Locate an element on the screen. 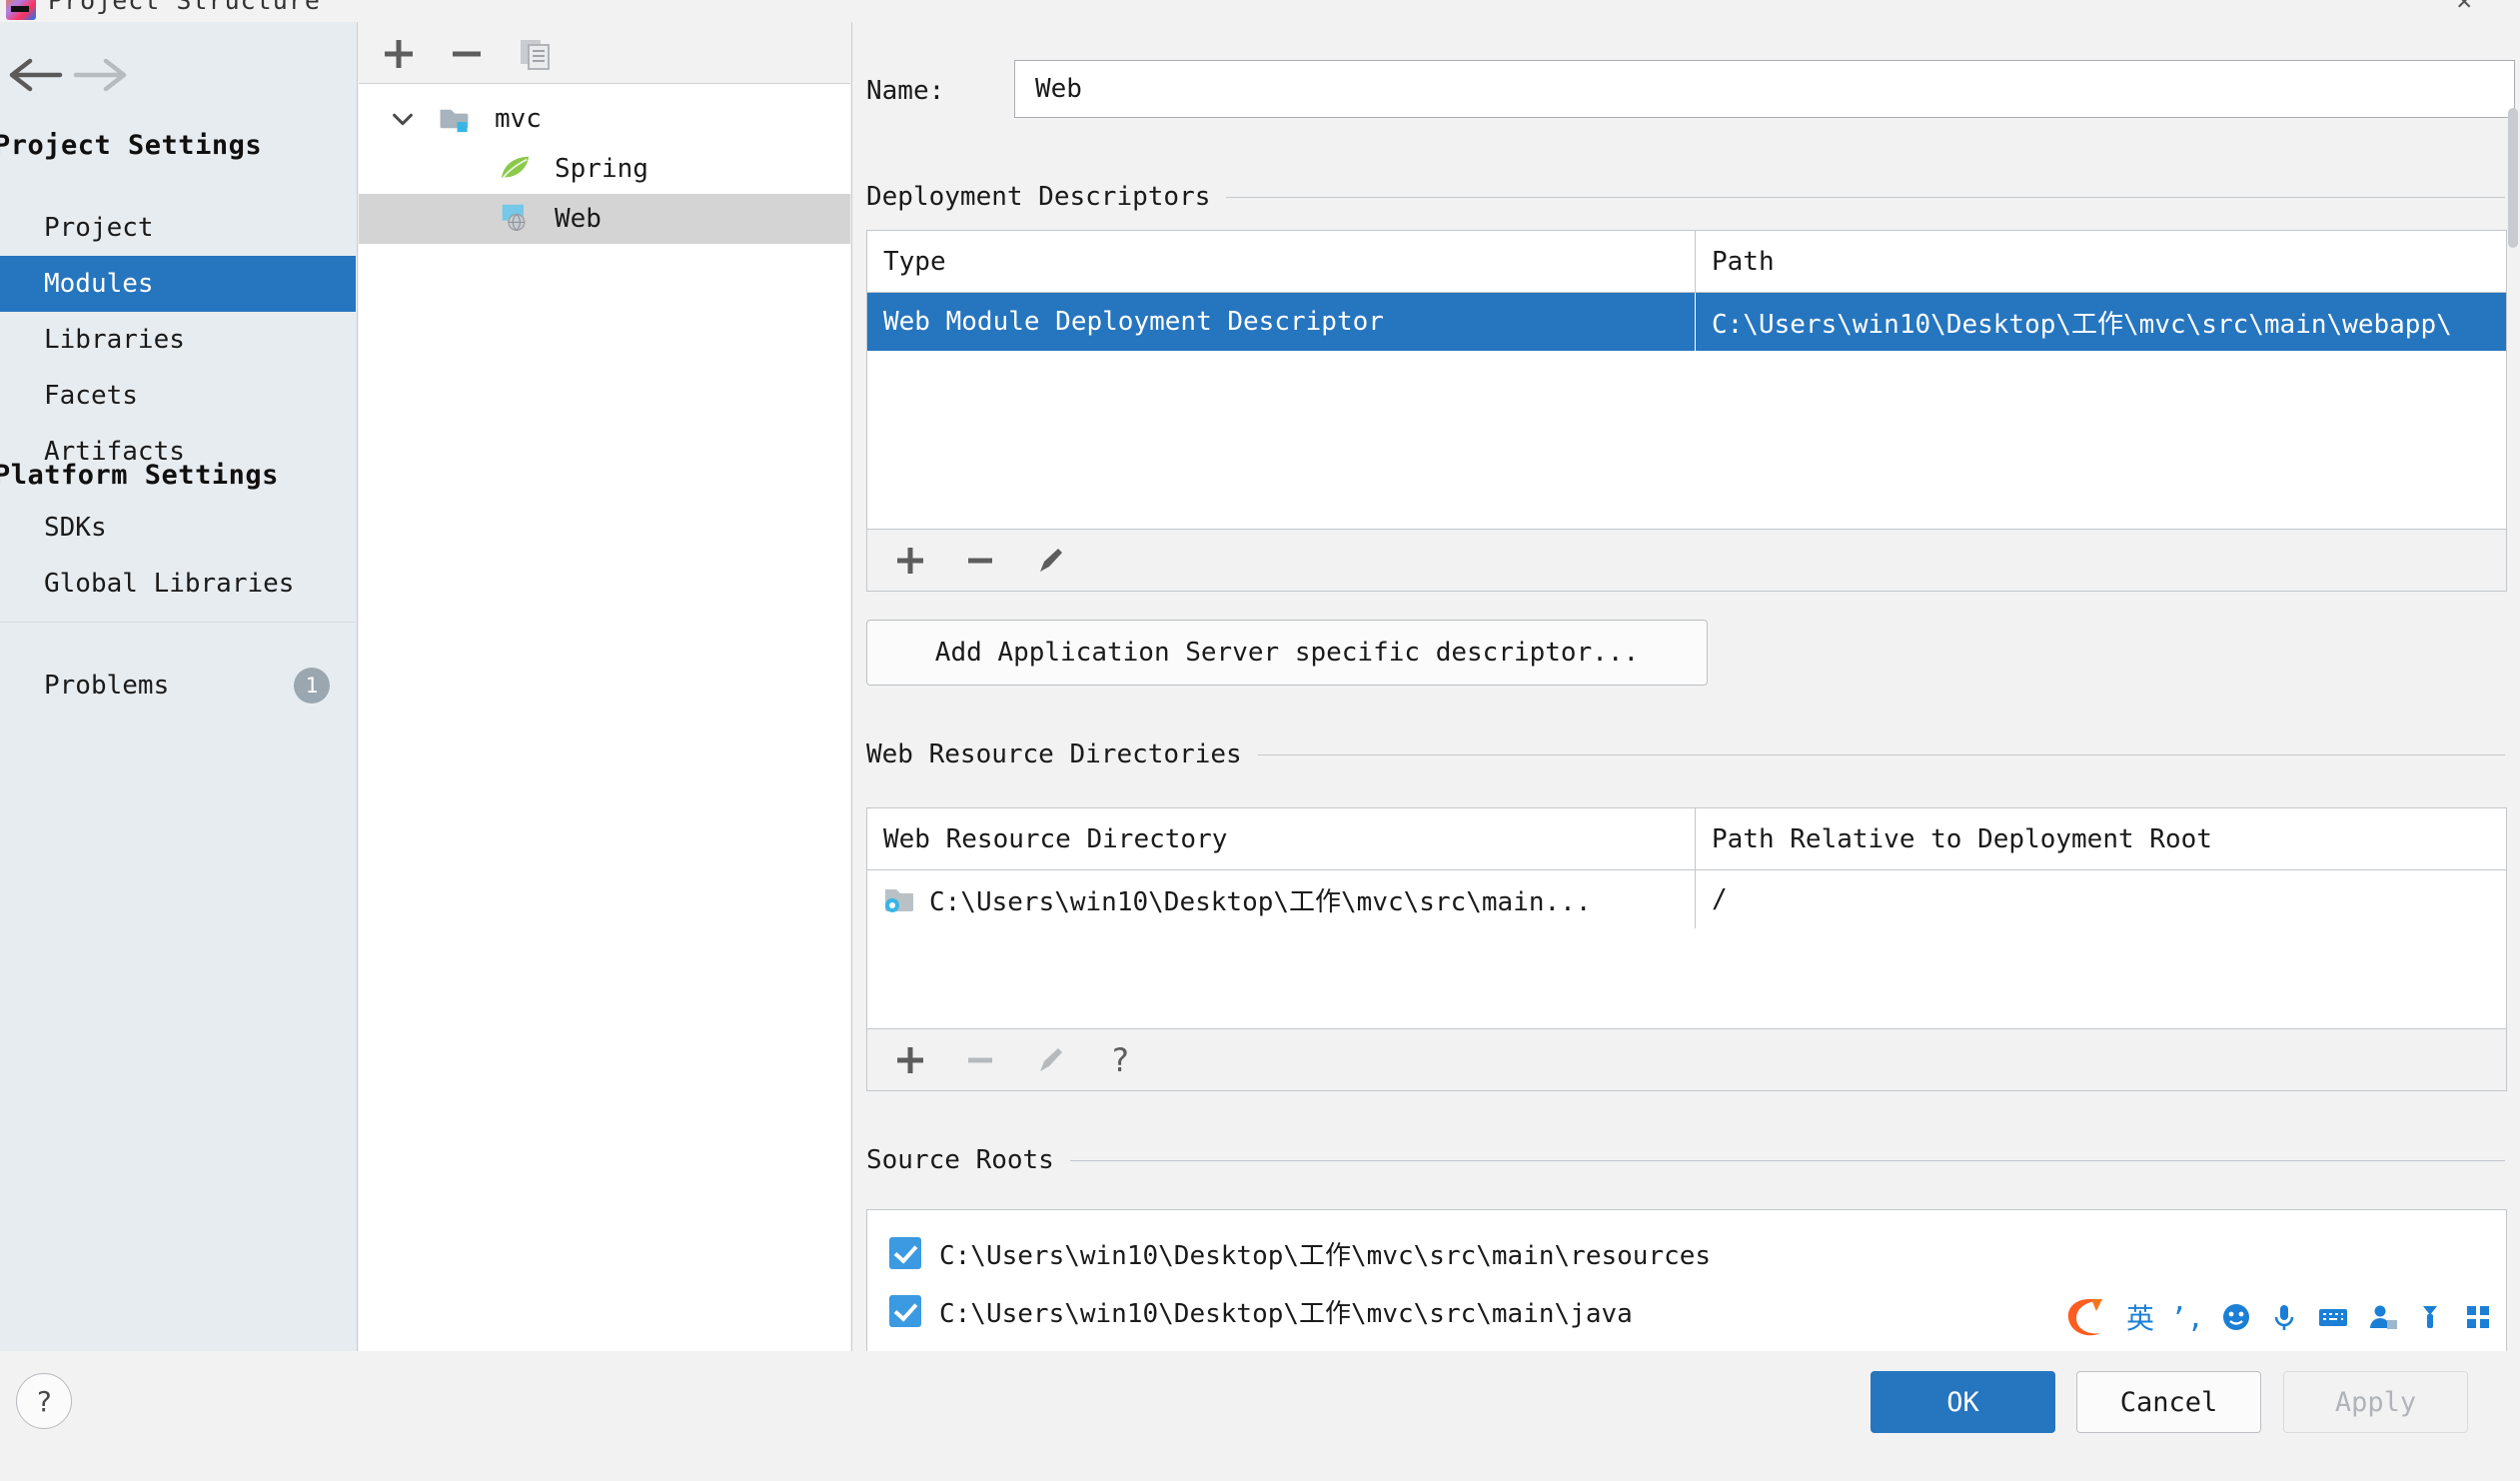 The width and height of the screenshot is (2520, 1481). module-name-row: Name: Web is located at coordinates (1690, 91).